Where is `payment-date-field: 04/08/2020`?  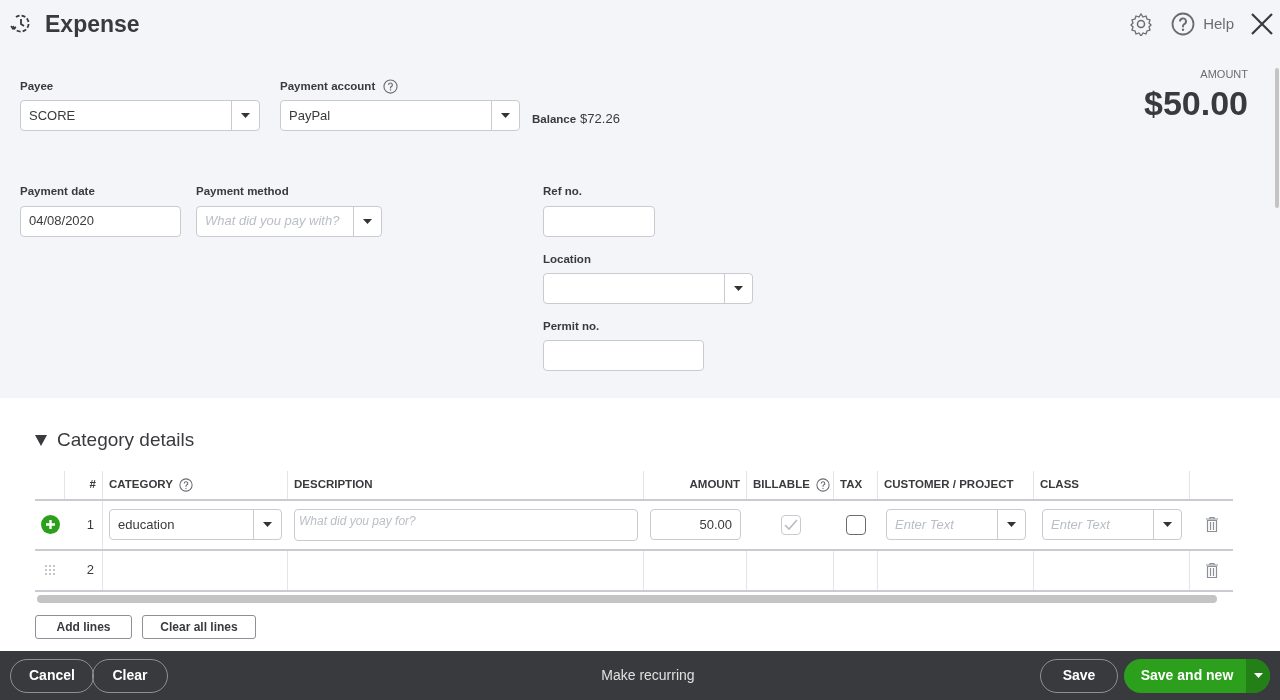 payment-date-field: 04/08/2020 is located at coordinates (100, 221).